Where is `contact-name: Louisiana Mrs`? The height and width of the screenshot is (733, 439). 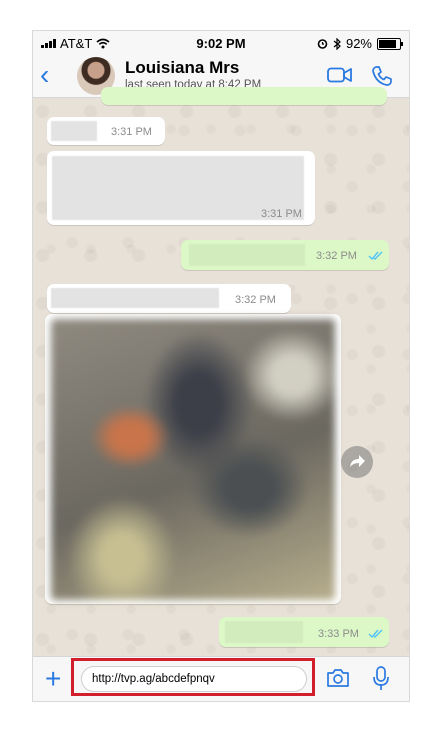
contact-name: Louisiana Mrs is located at coordinates (182, 68).